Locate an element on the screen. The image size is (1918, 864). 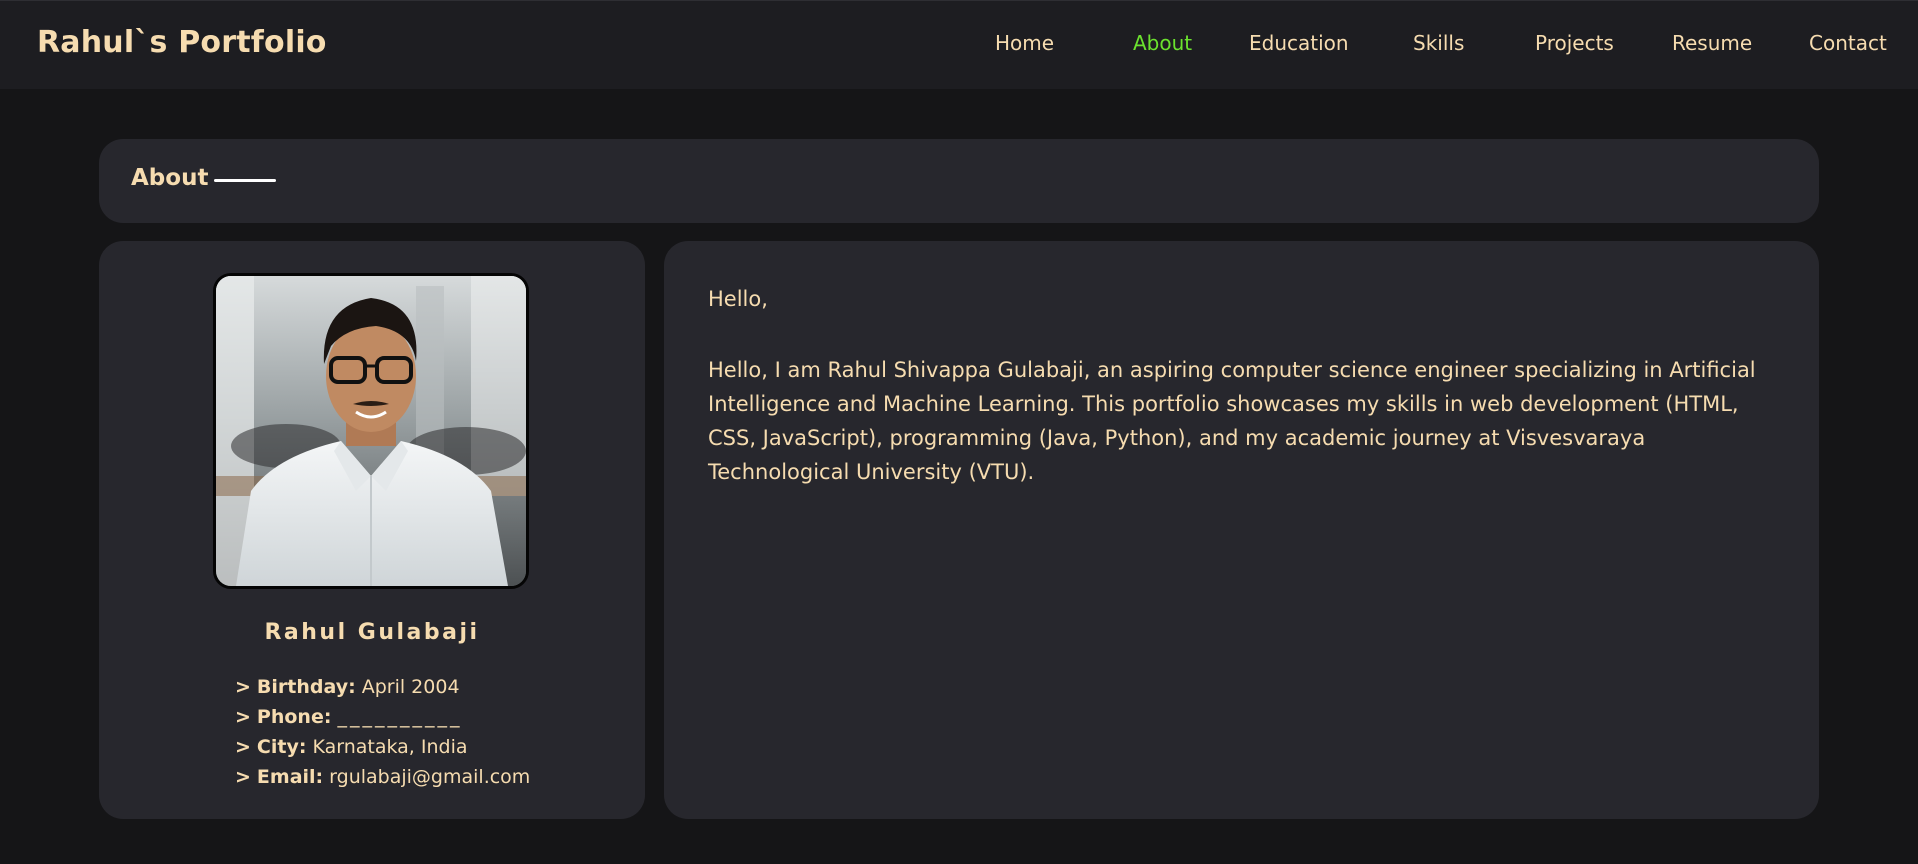
title-underline-divider is located at coordinates (245, 180).